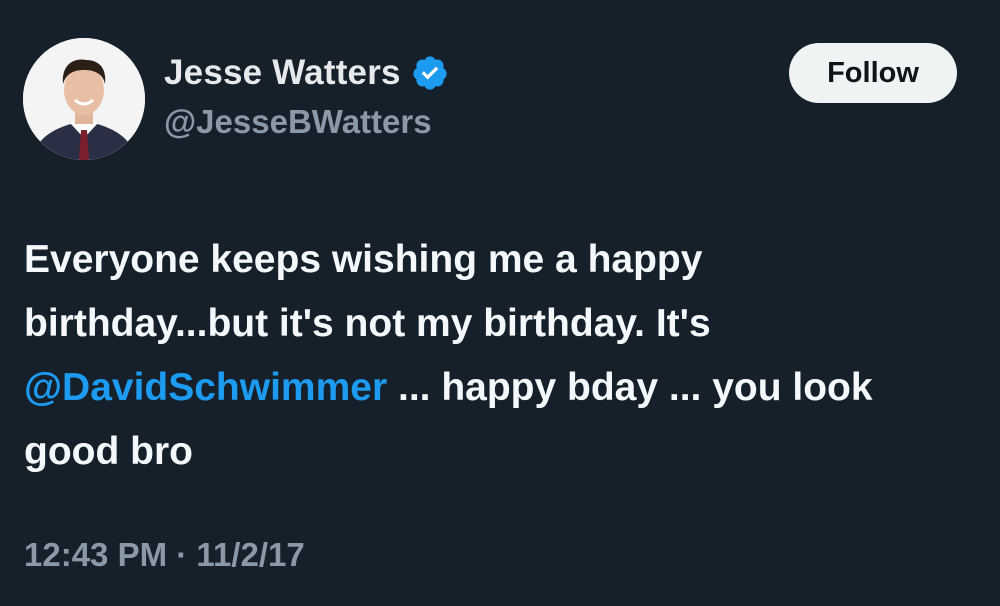 The image size is (1000, 606). Describe the element at coordinates (298, 122) in the screenshot. I see `author-handle: @JesseBWatters` at that location.